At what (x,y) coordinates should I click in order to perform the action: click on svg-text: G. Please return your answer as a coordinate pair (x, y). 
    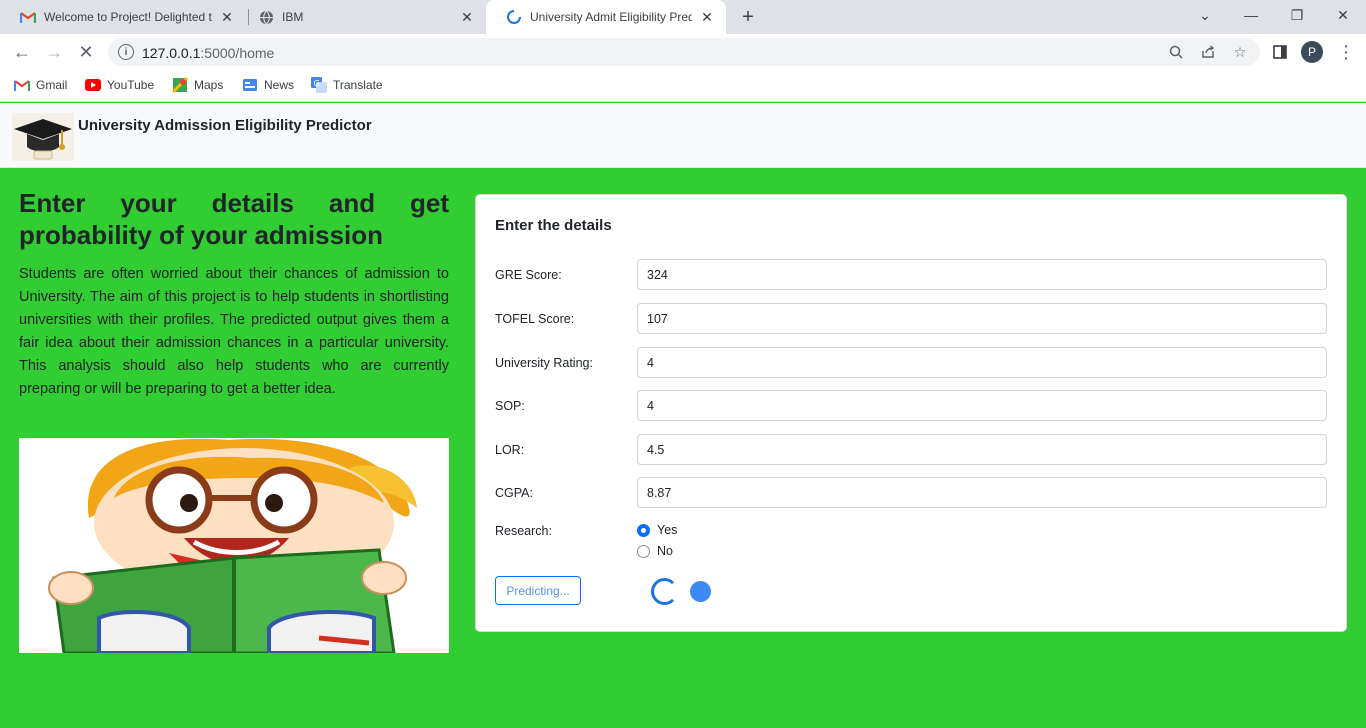
    Looking at the image, I should click on (317, 83).